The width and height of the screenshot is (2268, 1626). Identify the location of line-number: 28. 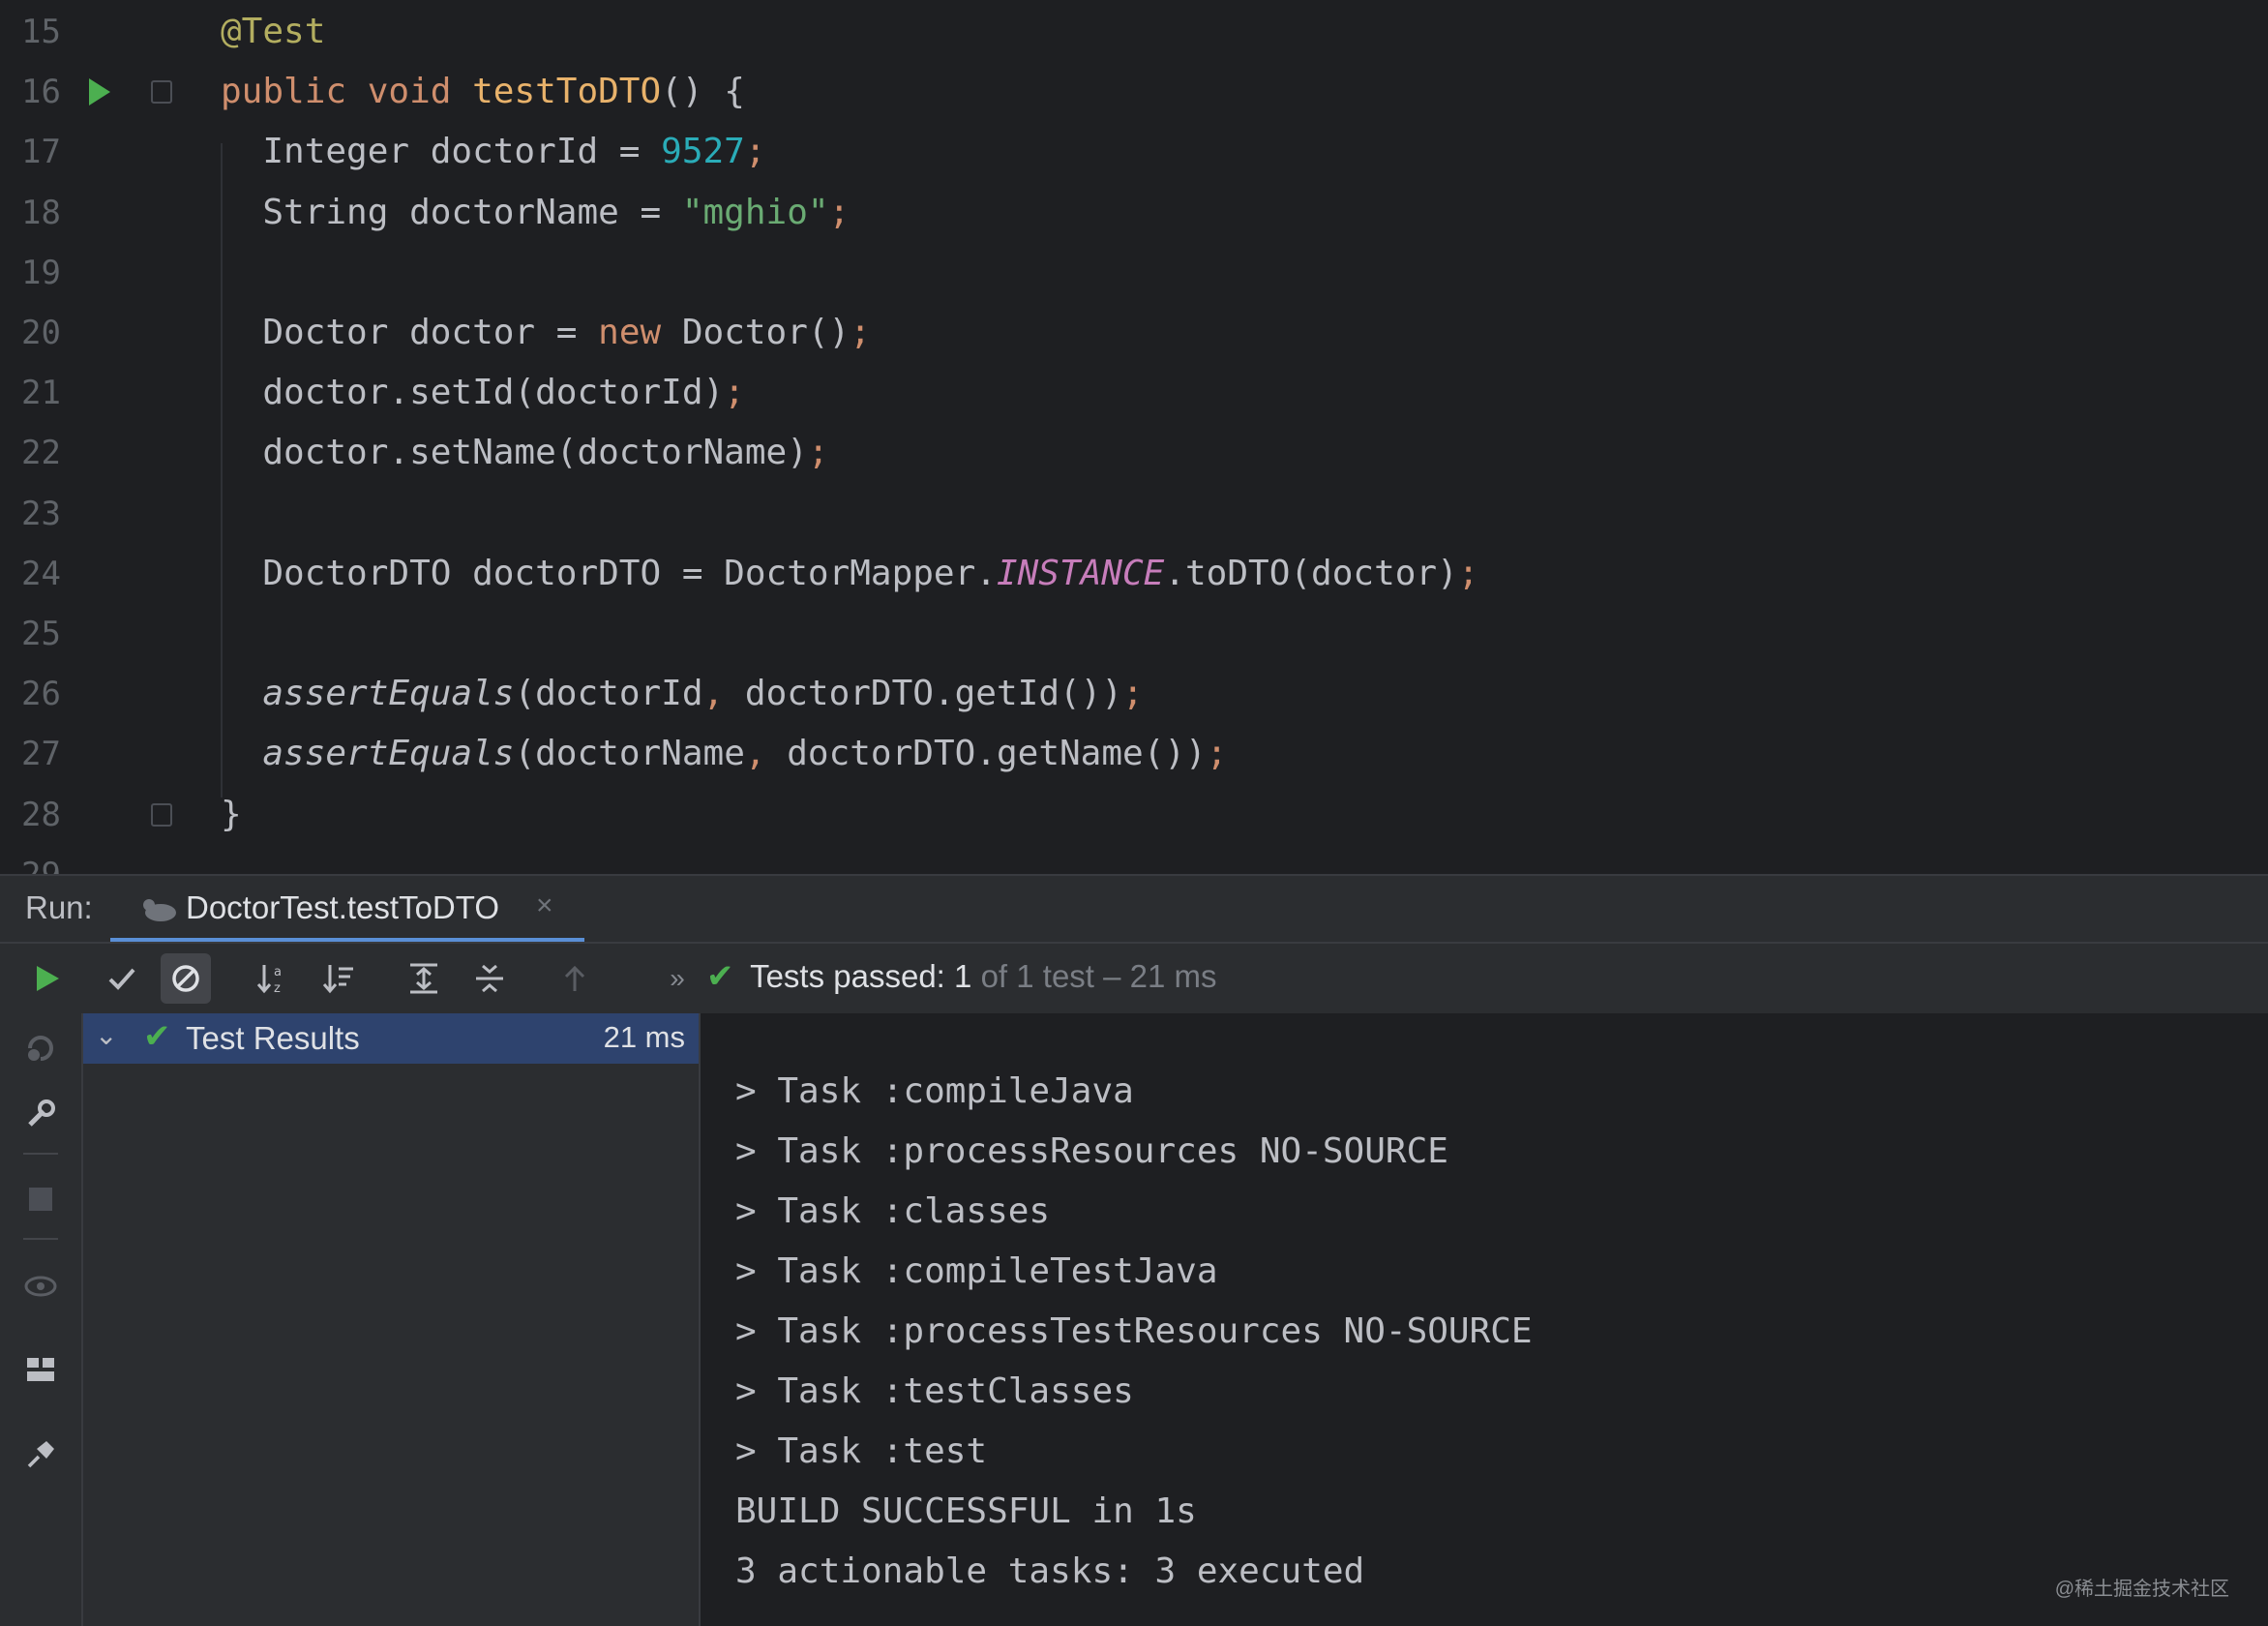
(41, 814).